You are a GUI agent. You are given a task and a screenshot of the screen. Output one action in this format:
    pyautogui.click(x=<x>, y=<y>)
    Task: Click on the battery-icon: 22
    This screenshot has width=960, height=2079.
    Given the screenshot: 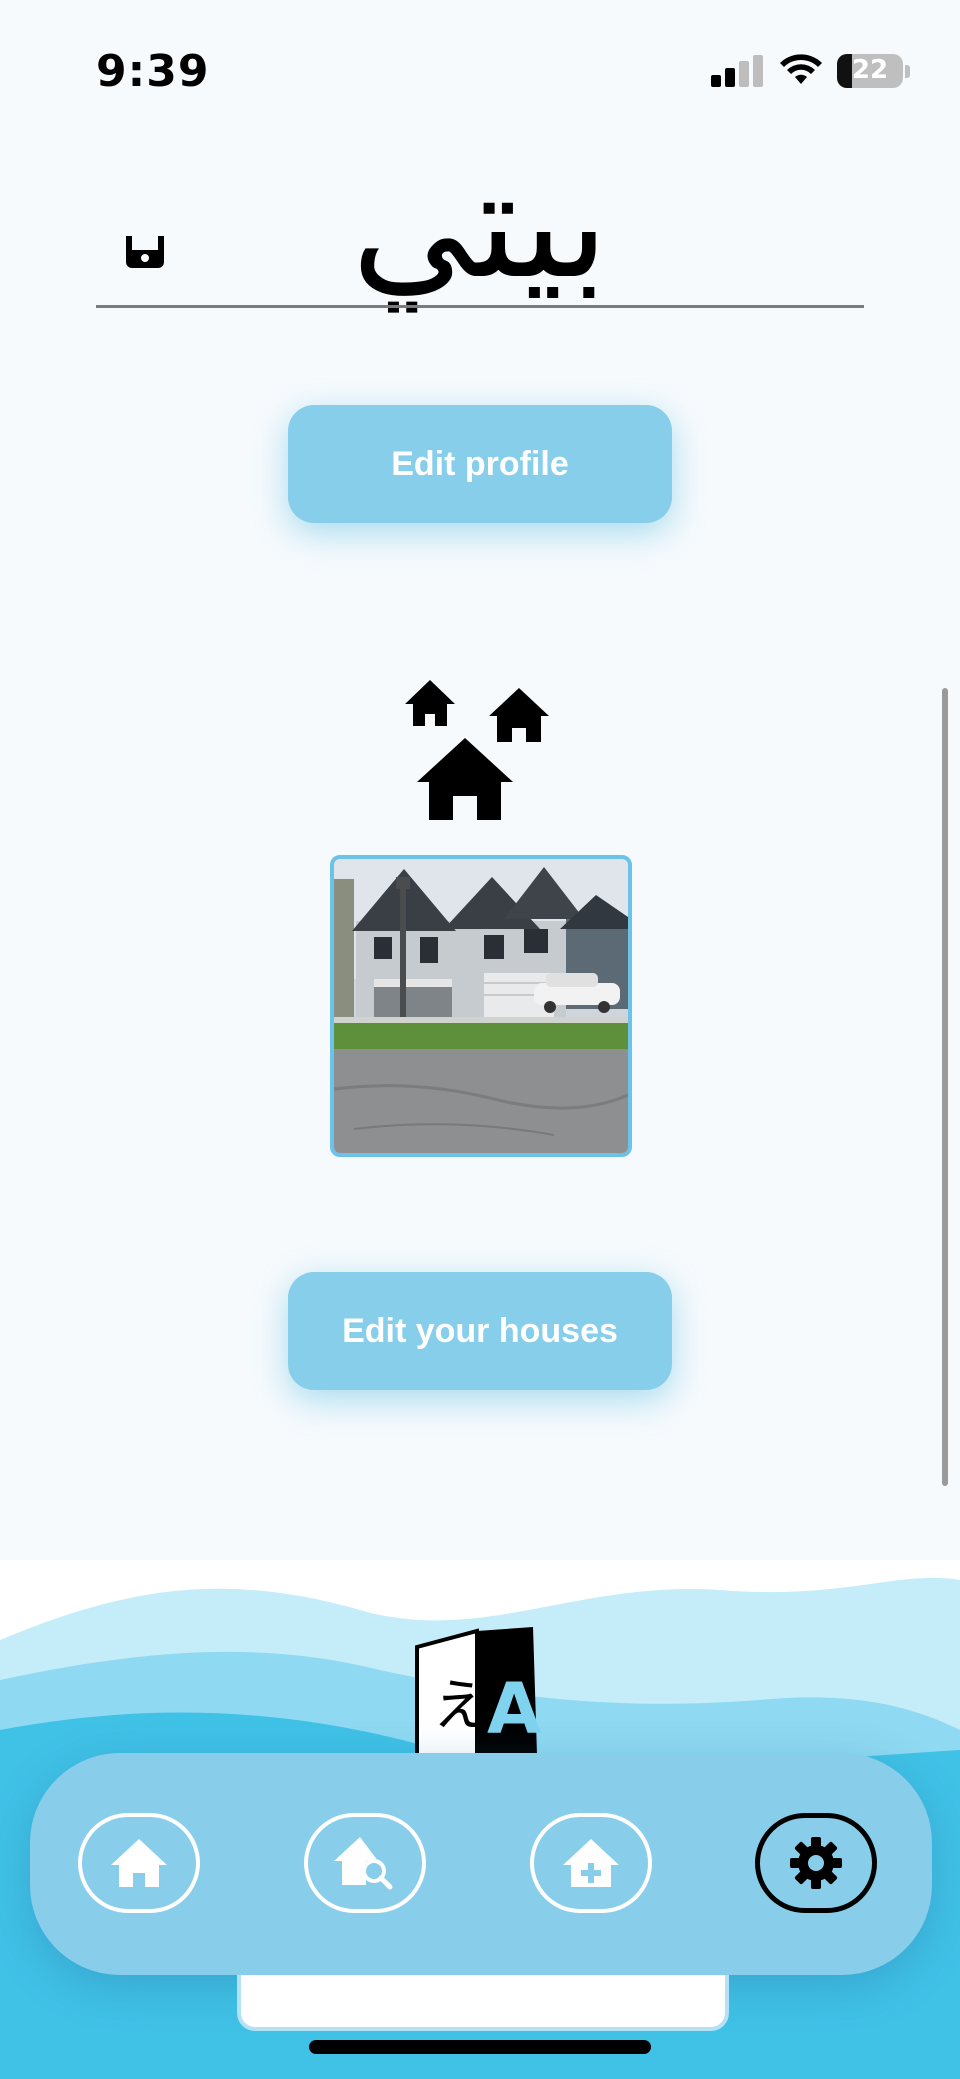 What is the action you would take?
    pyautogui.click(x=870, y=71)
    